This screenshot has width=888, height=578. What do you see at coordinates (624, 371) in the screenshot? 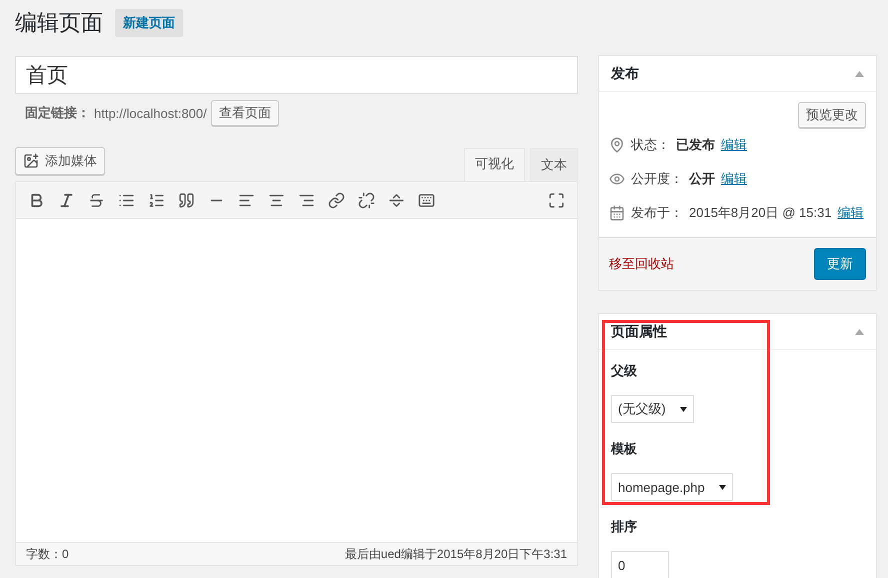
I see `field-label: 父级` at bounding box center [624, 371].